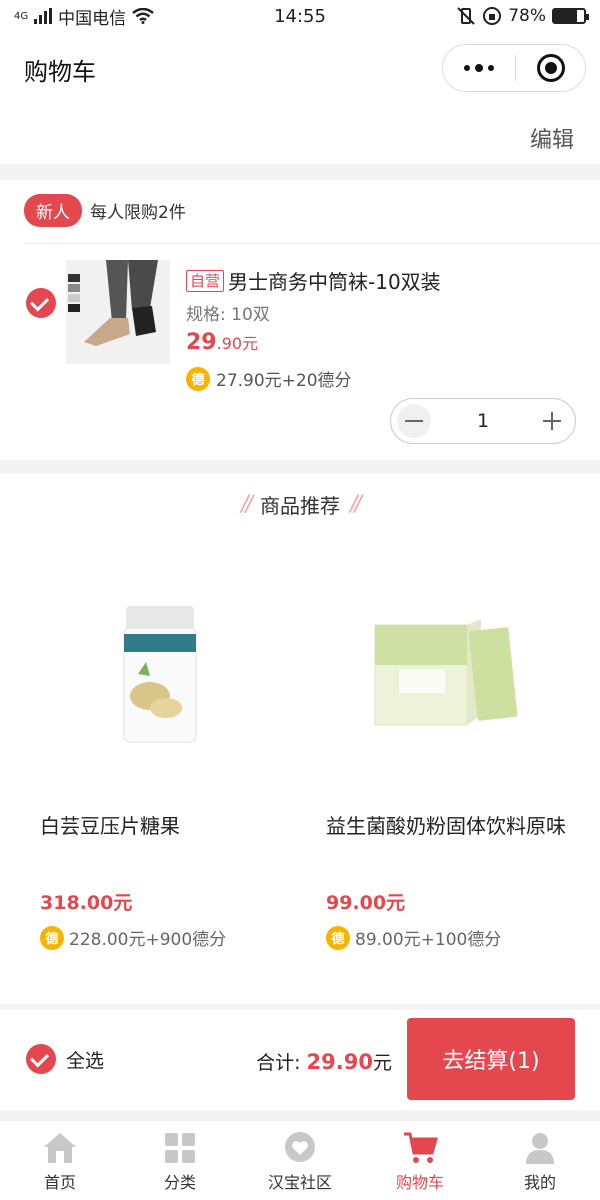  I want to click on recommend-points: 228.00元+900德分, so click(148, 940).